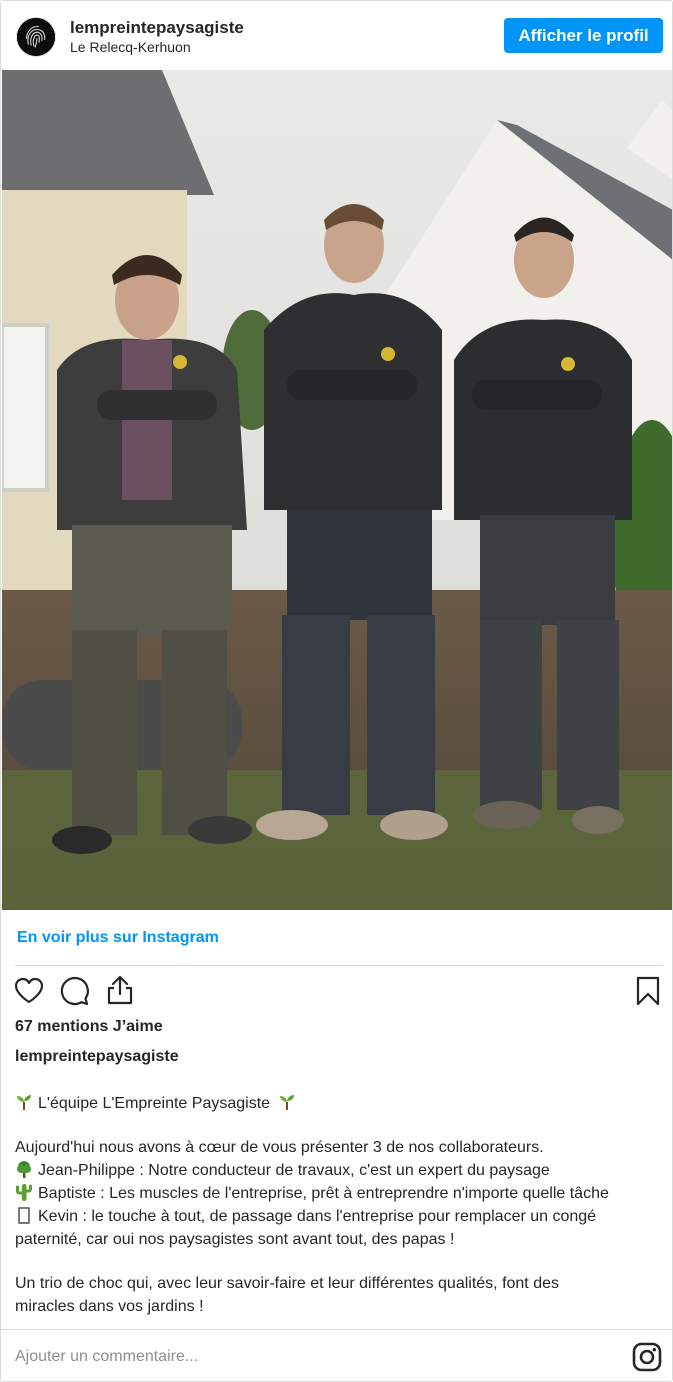 This screenshot has width=673, height=1382. Describe the element at coordinates (97, 1057) in the screenshot. I see `caption-username: lempreintepaysagiste` at that location.